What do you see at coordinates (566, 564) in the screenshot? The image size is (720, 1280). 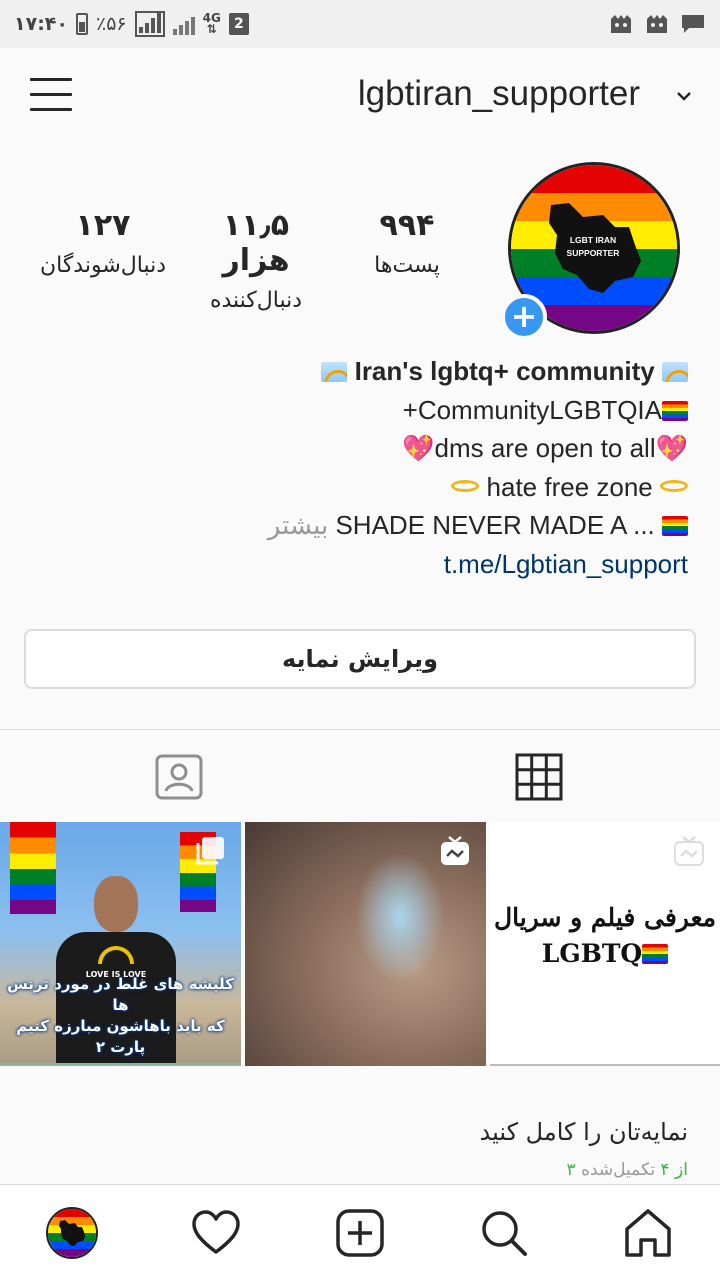 I see `bio-website-link: t.me/Lgbtian_support` at bounding box center [566, 564].